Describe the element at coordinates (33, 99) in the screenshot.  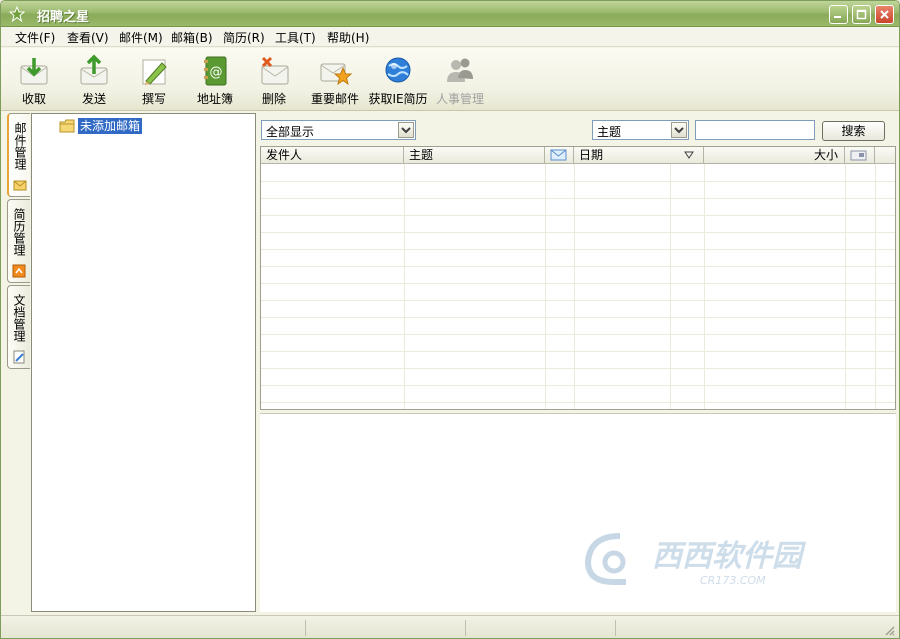
I see `receive-label: 收取` at that location.